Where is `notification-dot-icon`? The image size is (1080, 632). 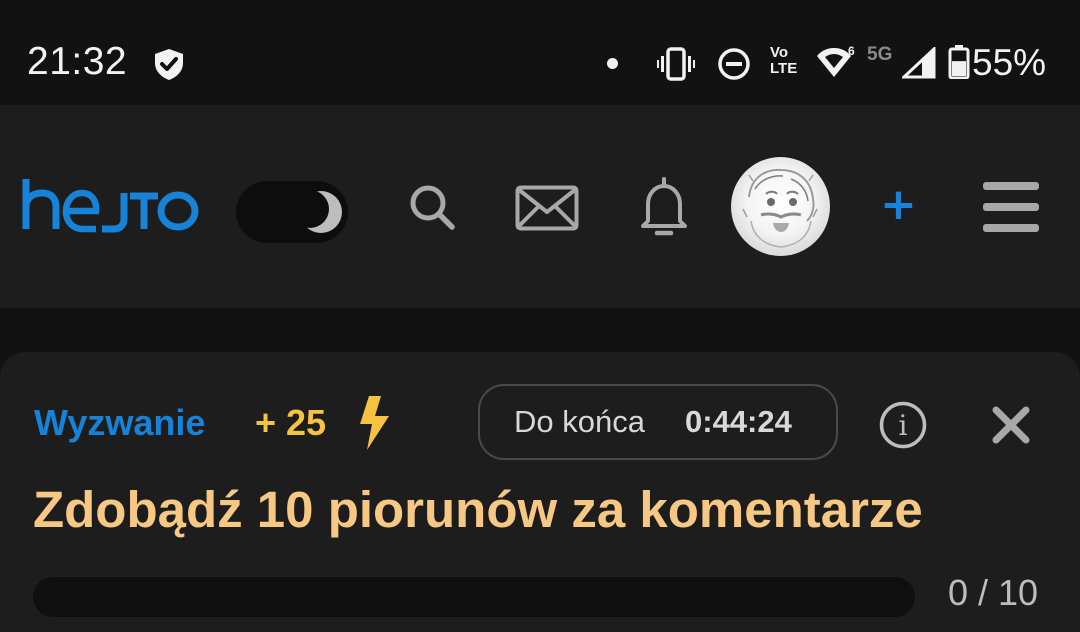 notification-dot-icon is located at coordinates (612, 63).